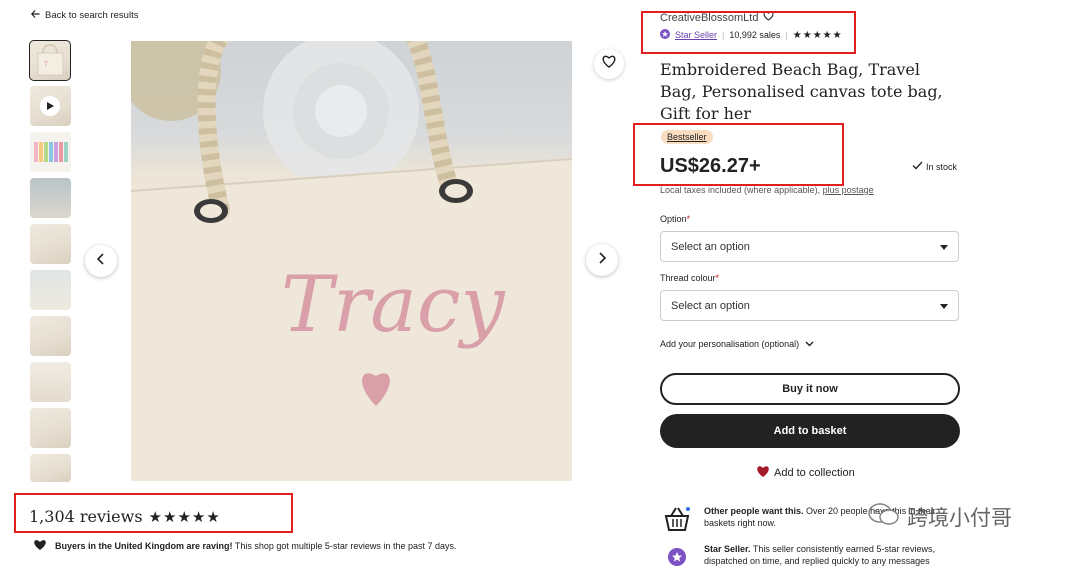 The width and height of the screenshot is (1080, 573). Describe the element at coordinates (144, 546) in the screenshot. I see `raving-bold: Buyers in the United Kingdom are raving!` at that location.